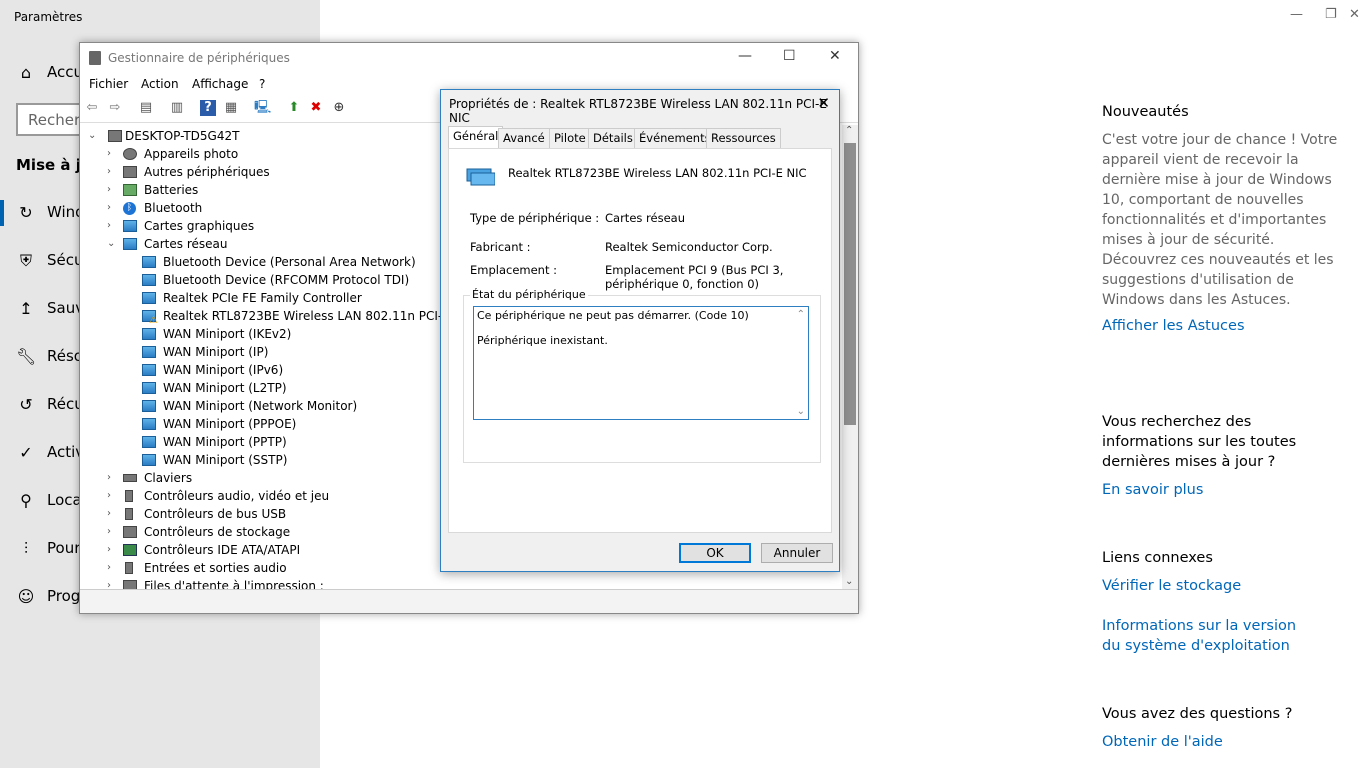 This screenshot has height=768, width=1366. I want to click on back-icon: ⇦, so click(92, 108).